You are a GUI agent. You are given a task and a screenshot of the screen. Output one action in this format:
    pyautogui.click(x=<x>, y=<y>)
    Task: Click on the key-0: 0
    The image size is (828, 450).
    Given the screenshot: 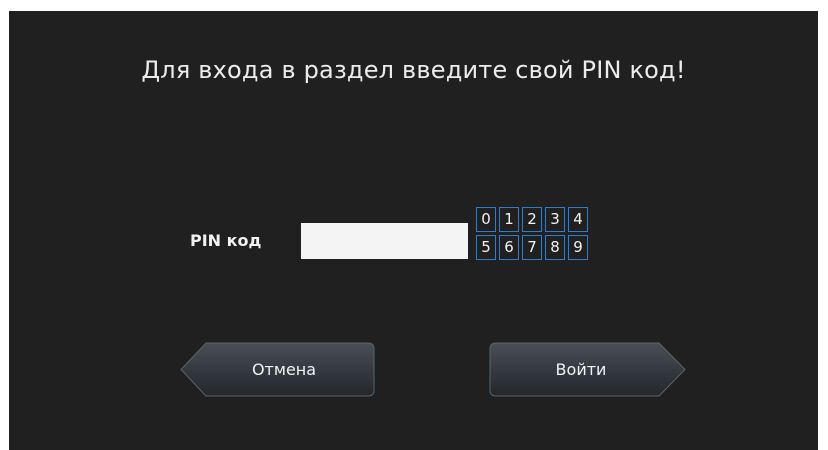 What is the action you would take?
    pyautogui.click(x=486, y=219)
    